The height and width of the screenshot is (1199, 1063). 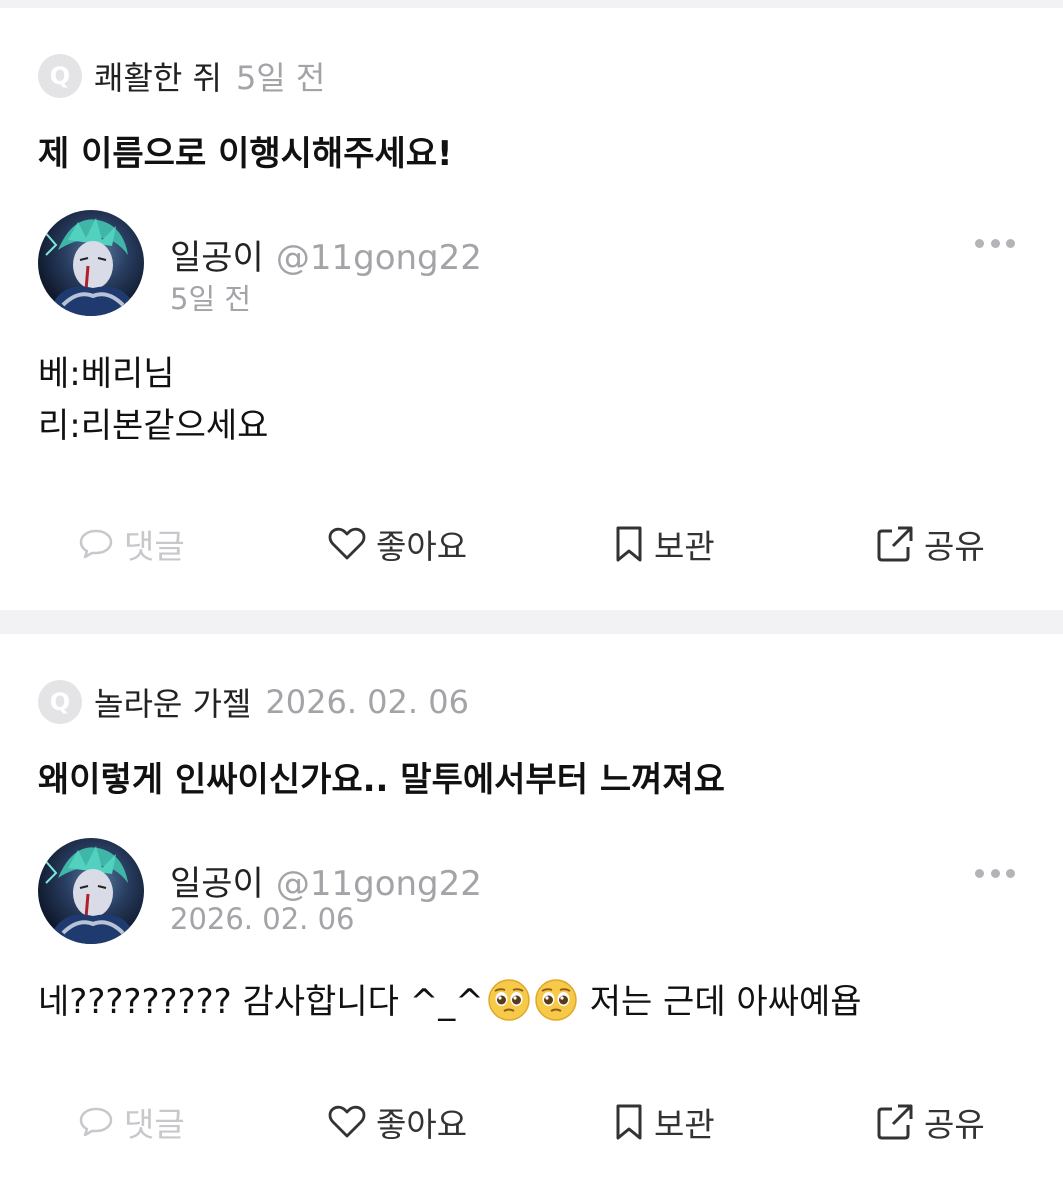 What do you see at coordinates (531, 622) in the screenshot?
I see `card-divider` at bounding box center [531, 622].